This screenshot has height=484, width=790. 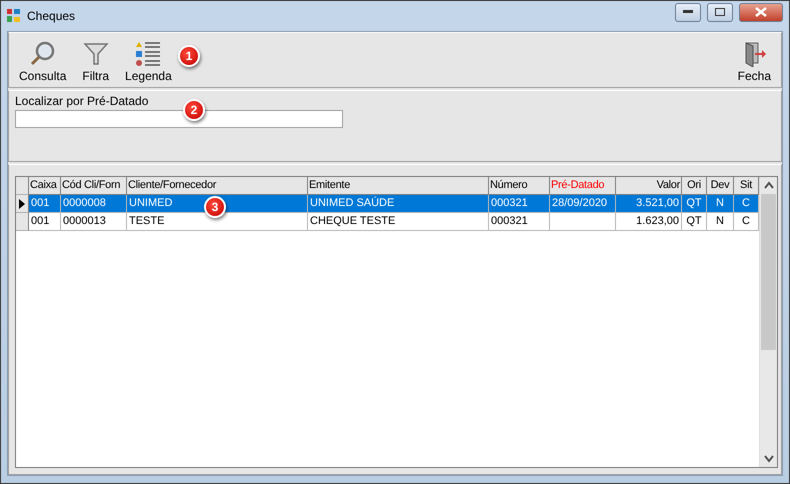 What do you see at coordinates (583, 204) in the screenshot?
I see `table-cell: 28/09/2020` at bounding box center [583, 204].